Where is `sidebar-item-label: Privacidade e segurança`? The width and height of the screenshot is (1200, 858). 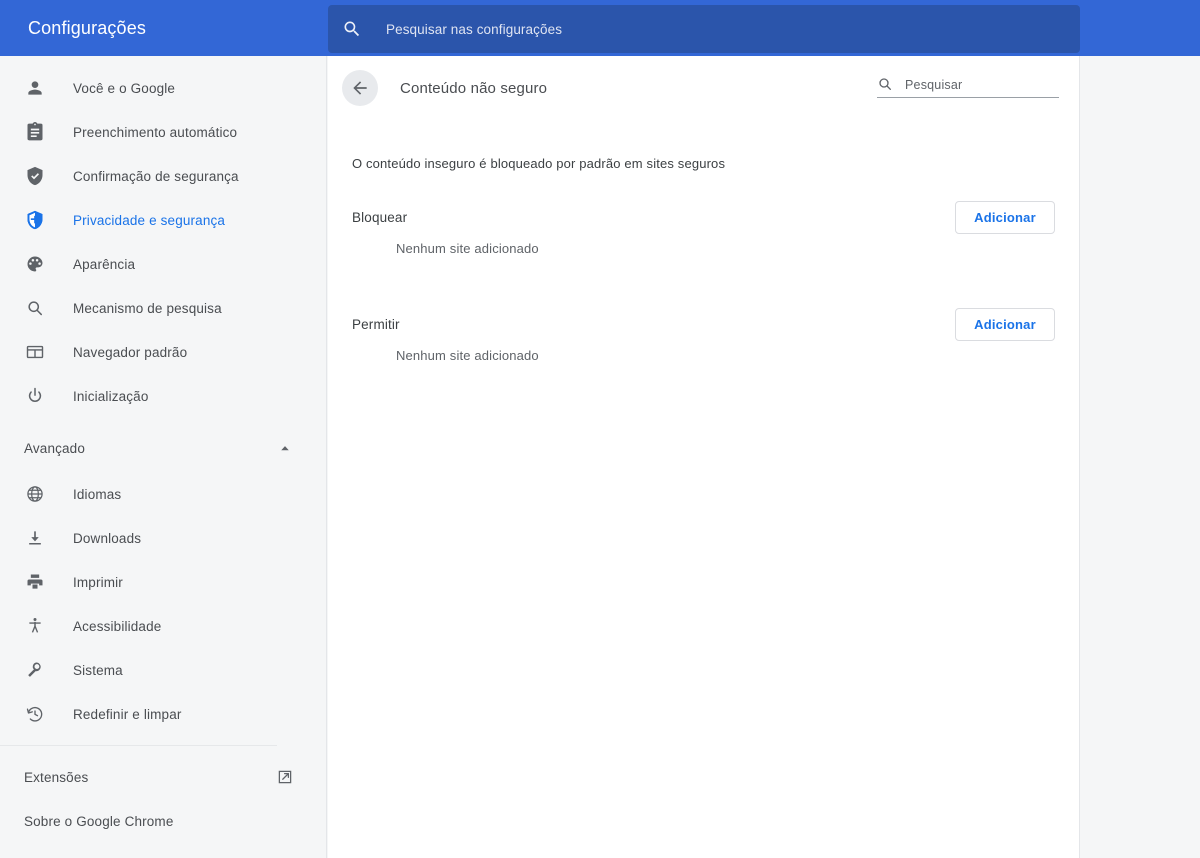 sidebar-item-label: Privacidade e segurança is located at coordinates (149, 220).